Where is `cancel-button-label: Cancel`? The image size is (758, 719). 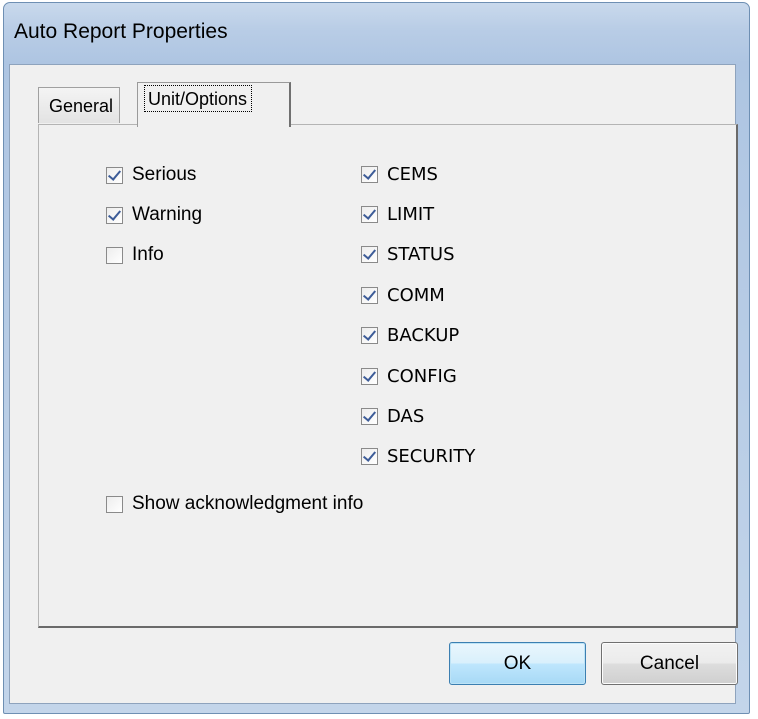
cancel-button-label: Cancel is located at coordinates (669, 663).